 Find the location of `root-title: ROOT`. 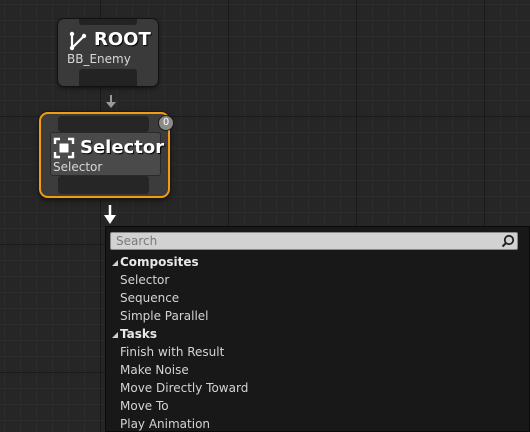

root-title: ROOT is located at coordinates (122, 39).